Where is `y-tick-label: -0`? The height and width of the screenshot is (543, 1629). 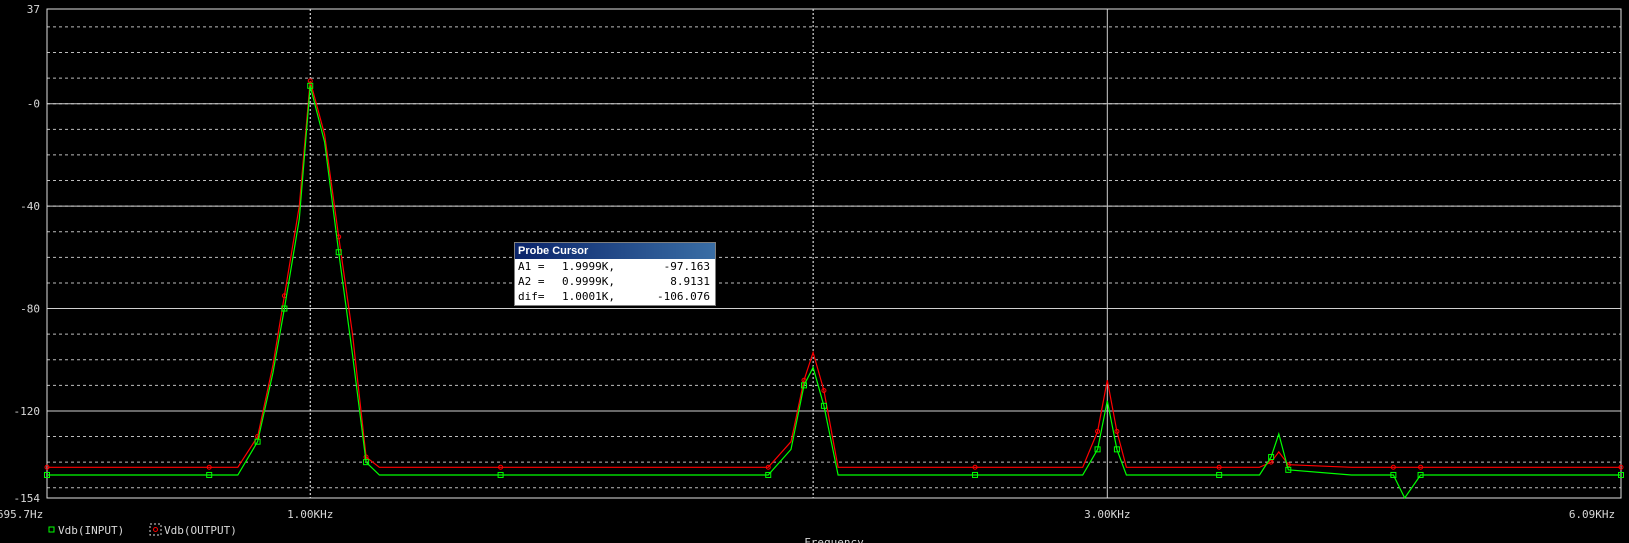 y-tick-label: -0 is located at coordinates (33, 104).